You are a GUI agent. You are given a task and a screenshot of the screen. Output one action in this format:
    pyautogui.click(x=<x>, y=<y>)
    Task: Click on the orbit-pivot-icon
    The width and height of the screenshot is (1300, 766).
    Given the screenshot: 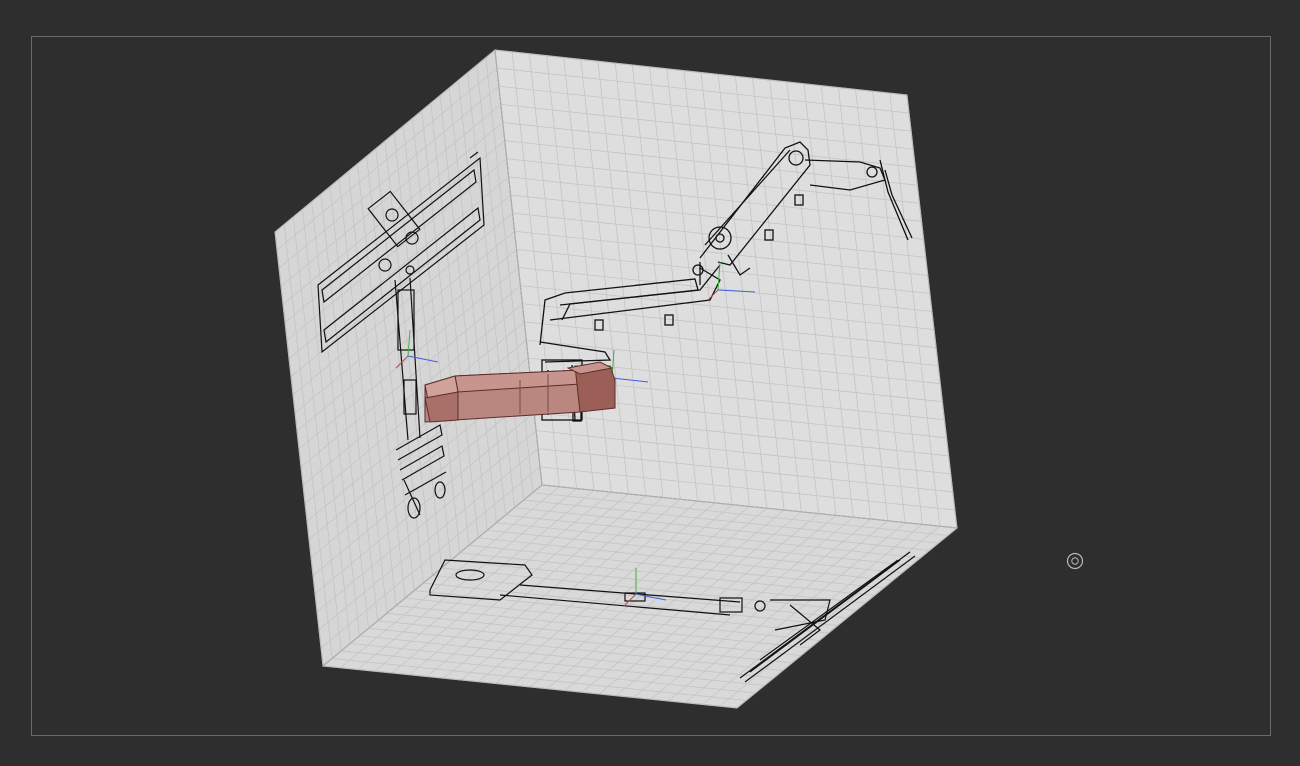 What is the action you would take?
    pyautogui.click(x=1075, y=561)
    